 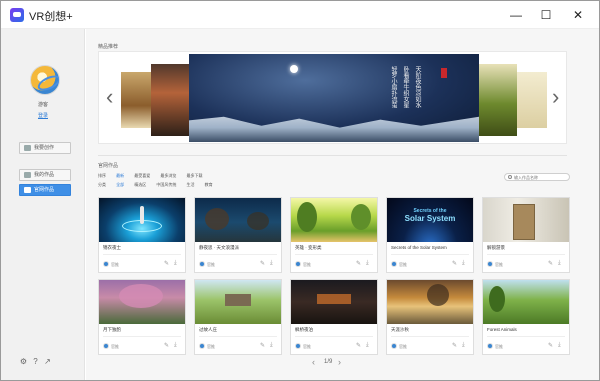 I want to click on app-logo-icon, so click(x=17, y=15).